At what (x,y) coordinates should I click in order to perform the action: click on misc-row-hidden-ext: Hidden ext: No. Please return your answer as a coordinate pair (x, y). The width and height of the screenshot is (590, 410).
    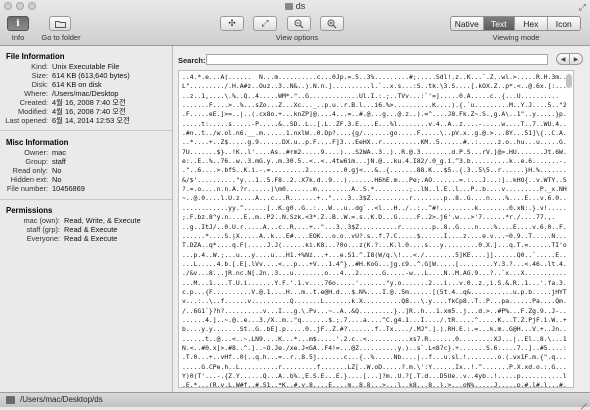
    Looking at the image, I should click on (36, 179).